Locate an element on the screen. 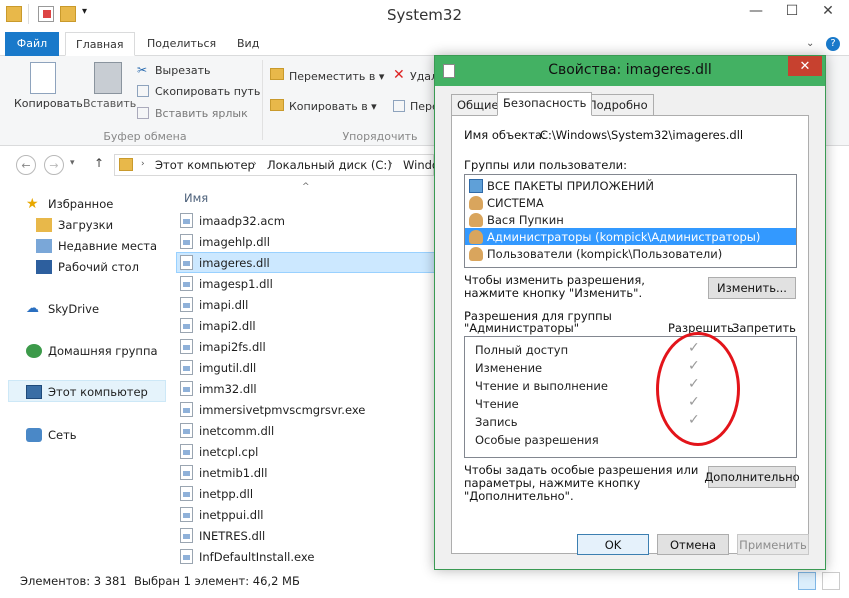 This screenshot has width=849, height=598. back-icon: ← is located at coordinates (26, 165).